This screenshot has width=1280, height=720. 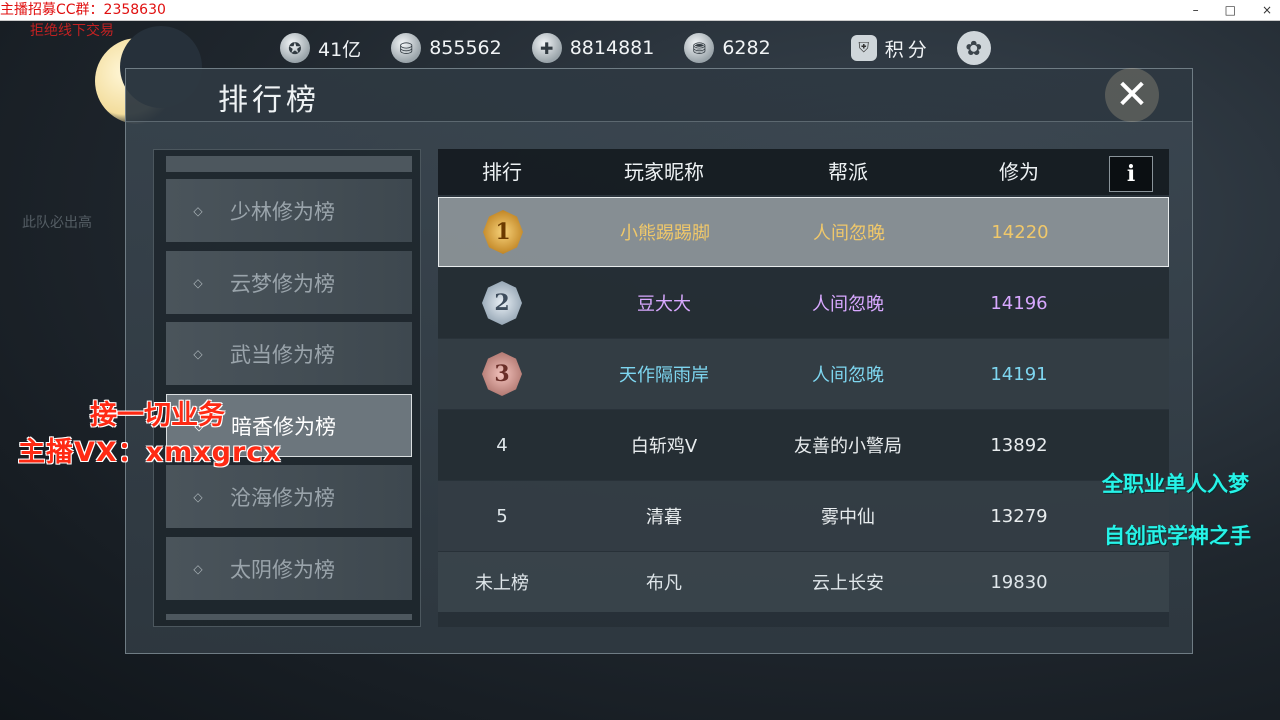 What do you see at coordinates (502, 445) in the screenshot?
I see `rank-number: 4` at bounding box center [502, 445].